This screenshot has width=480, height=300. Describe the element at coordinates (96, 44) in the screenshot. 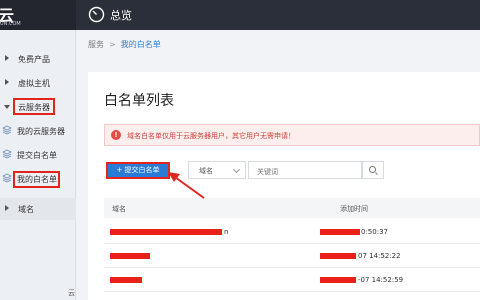

I see `breadcrumb-root: 服务` at that location.